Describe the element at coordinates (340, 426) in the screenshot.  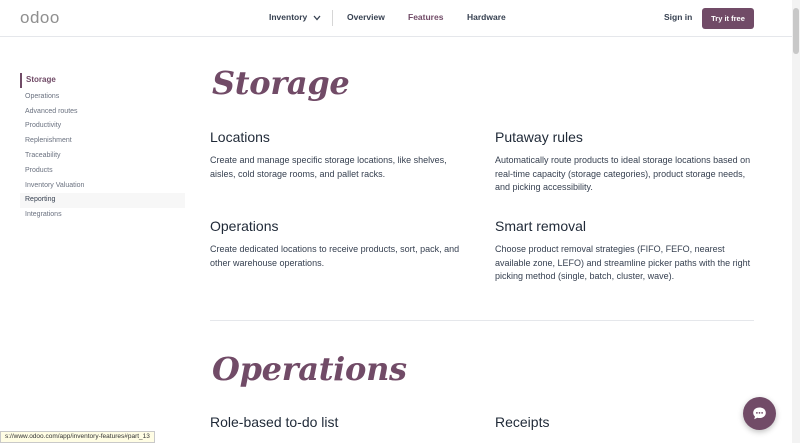
I see `feature-role-based-todo: Role-based to-do list` at that location.